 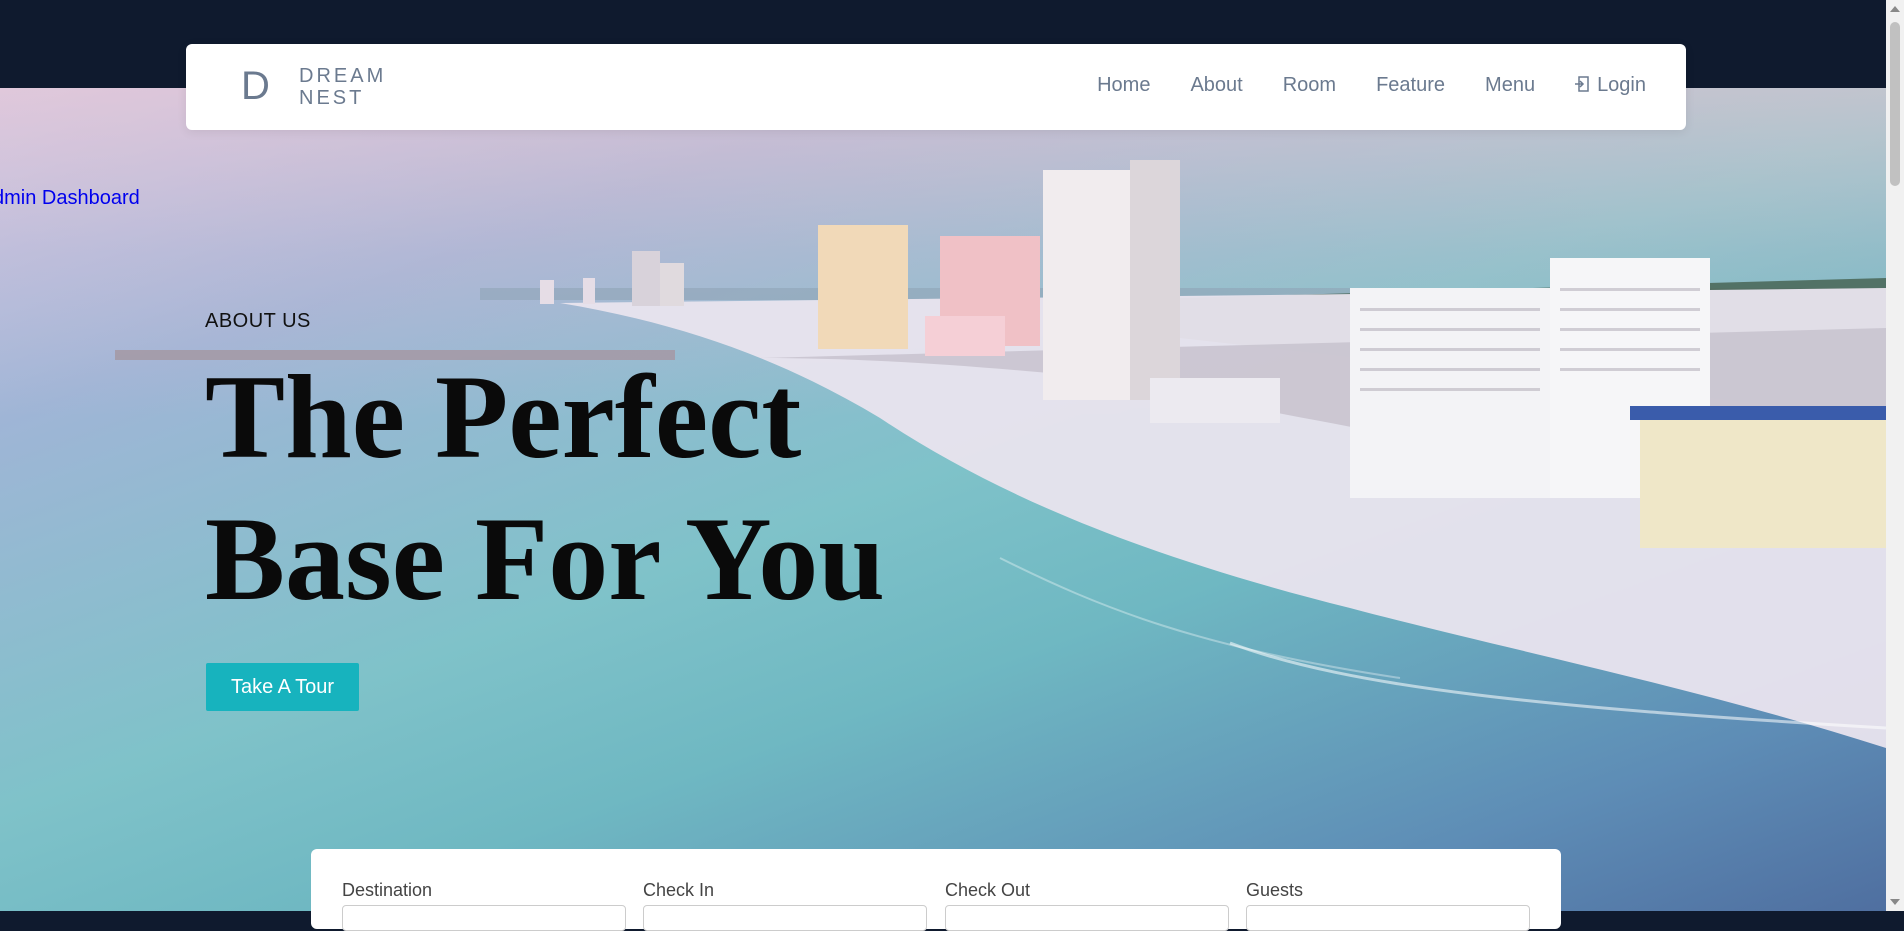 What do you see at coordinates (1087, 918) in the screenshot?
I see `check-out-input` at bounding box center [1087, 918].